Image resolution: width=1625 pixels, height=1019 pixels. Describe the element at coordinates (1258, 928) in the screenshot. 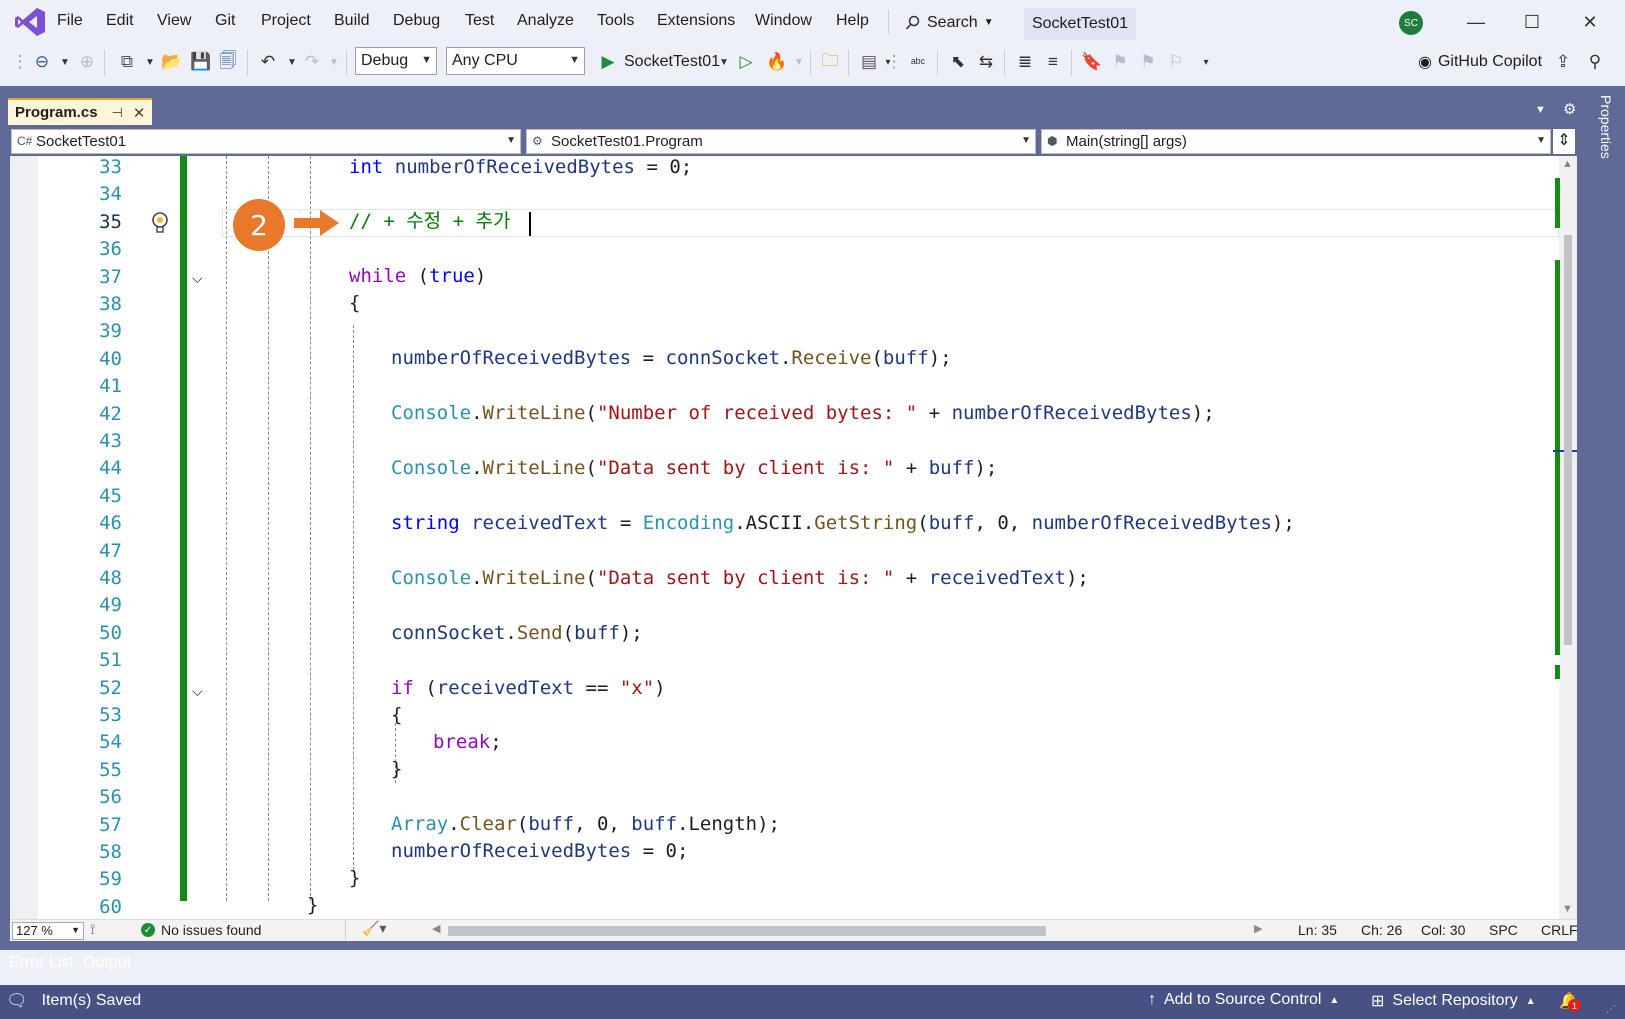

I see `scroll-right-icon: ▶` at that location.